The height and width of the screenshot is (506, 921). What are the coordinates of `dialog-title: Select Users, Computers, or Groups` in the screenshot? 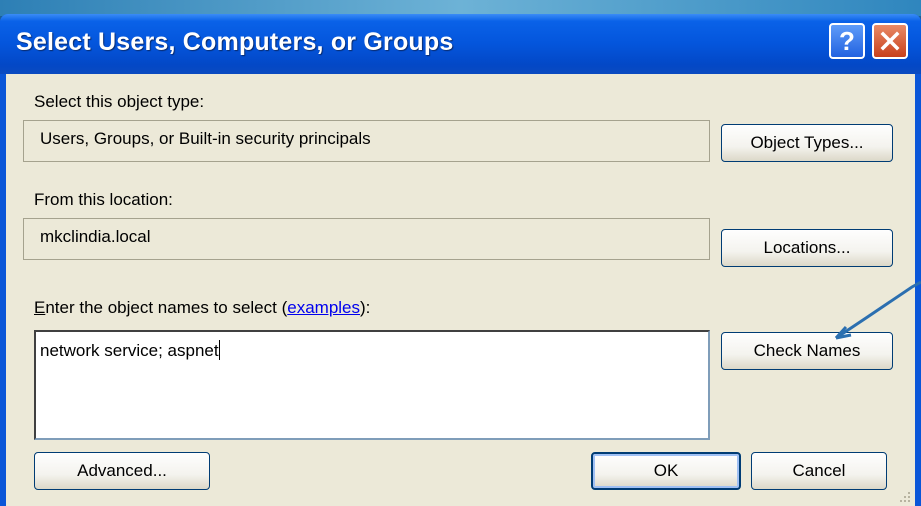 It's located at (235, 42).